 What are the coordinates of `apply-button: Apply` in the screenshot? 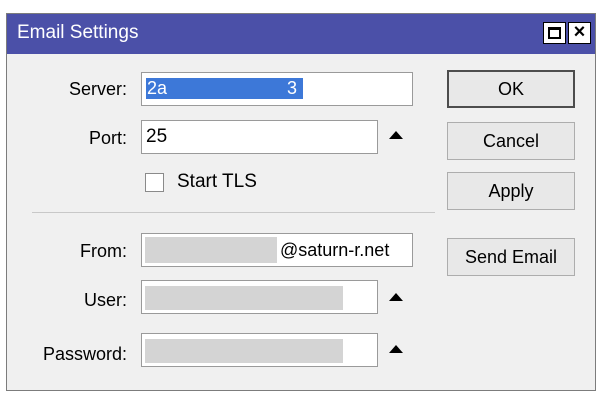 It's located at (511, 191).